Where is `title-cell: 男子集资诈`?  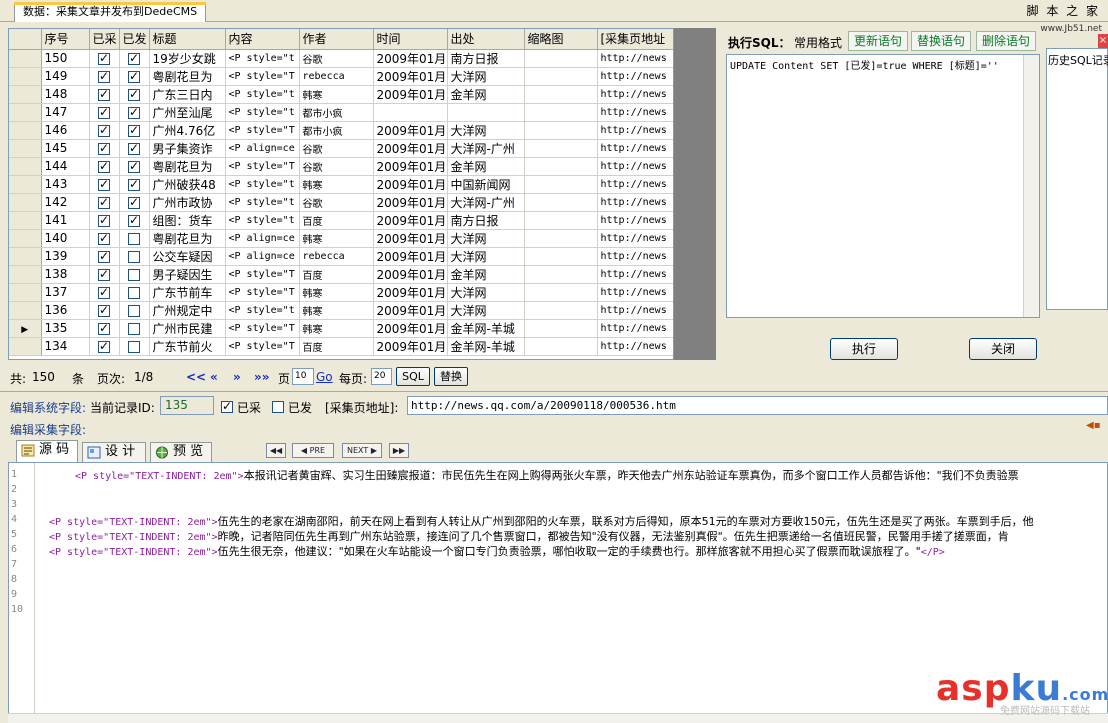
title-cell: 男子集资诈 is located at coordinates (187, 148).